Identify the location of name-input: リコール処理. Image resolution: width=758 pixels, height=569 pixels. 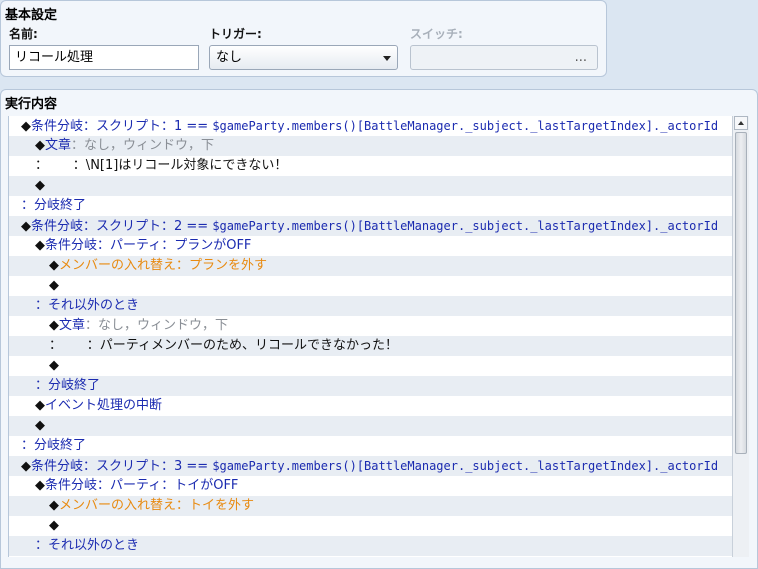
(104, 57).